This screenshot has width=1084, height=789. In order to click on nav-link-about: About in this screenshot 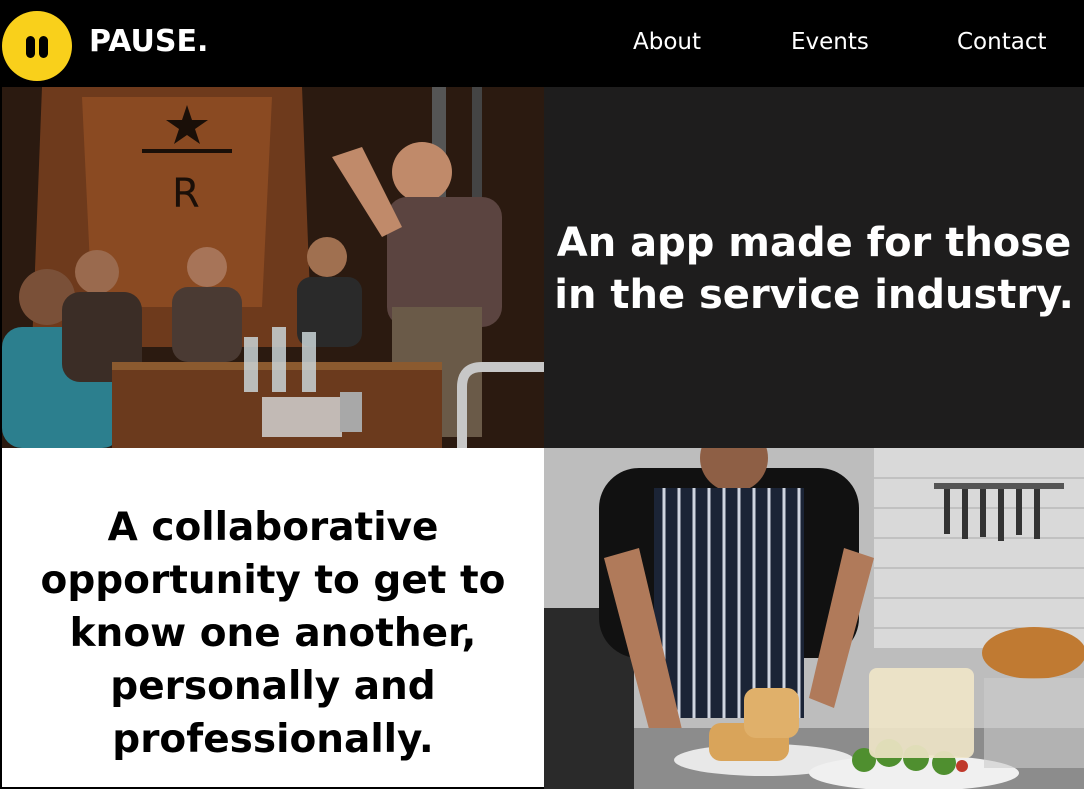, I will do `click(667, 42)`.